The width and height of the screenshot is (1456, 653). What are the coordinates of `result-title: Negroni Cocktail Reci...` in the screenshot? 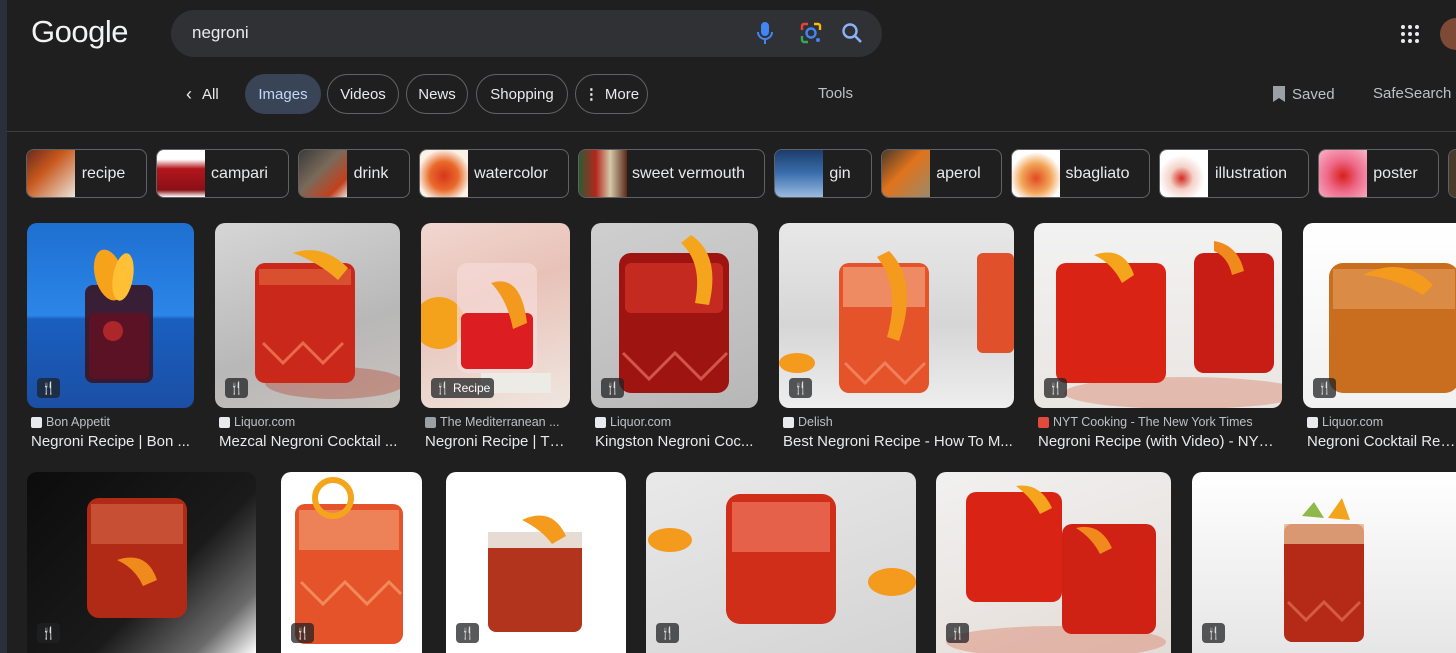 It's located at (1381, 441).